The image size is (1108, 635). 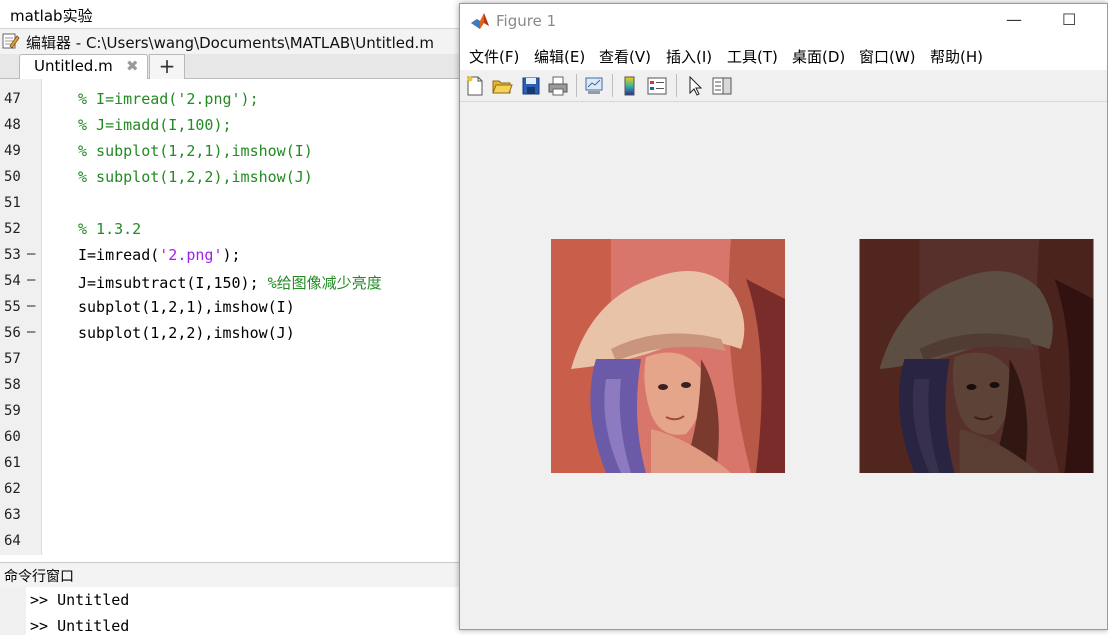 What do you see at coordinates (132, 66) in the screenshot?
I see `close-tab-icon: ✖` at bounding box center [132, 66].